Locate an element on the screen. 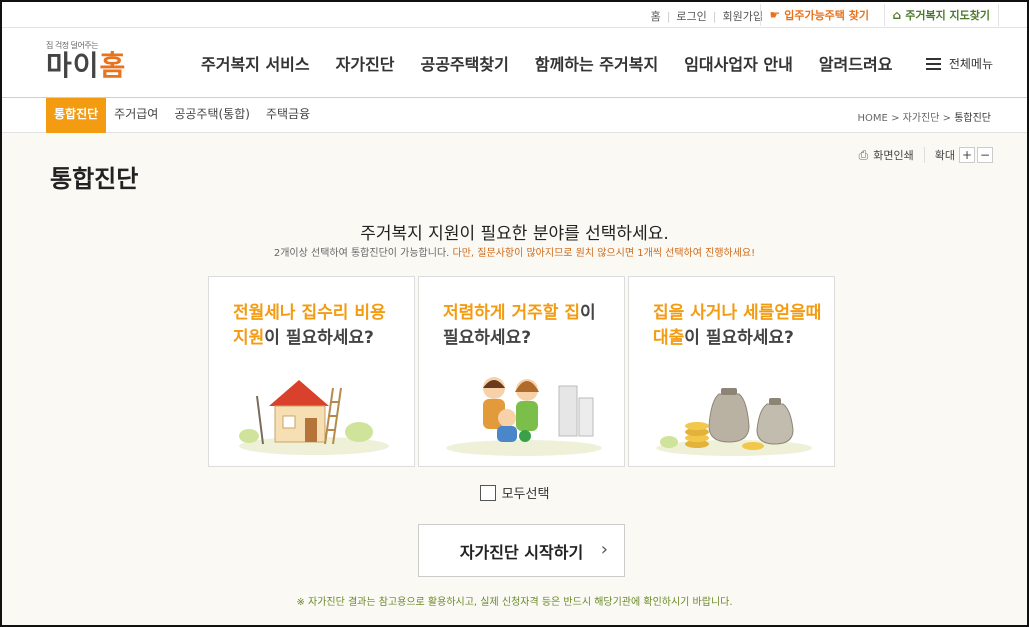 The width and height of the screenshot is (1029, 627). tab-housing-finance: 주택금융 is located at coordinates (288, 115).